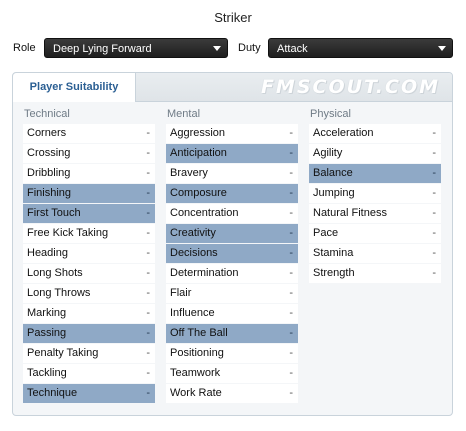 The height and width of the screenshot is (431, 466). Describe the element at coordinates (89, 293) in the screenshot. I see `attribute-row: Long Throws -` at that location.